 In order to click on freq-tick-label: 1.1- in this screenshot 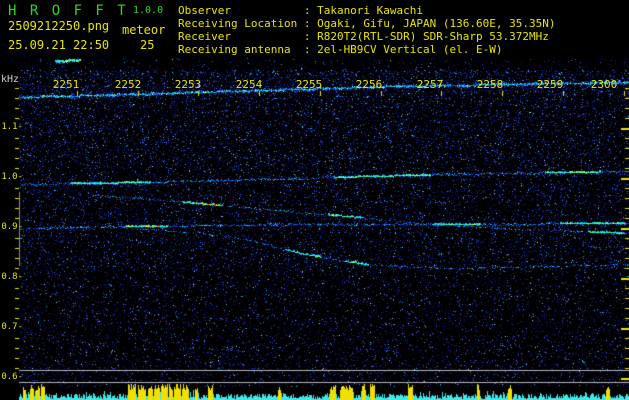, I will do `click(12, 127)`.